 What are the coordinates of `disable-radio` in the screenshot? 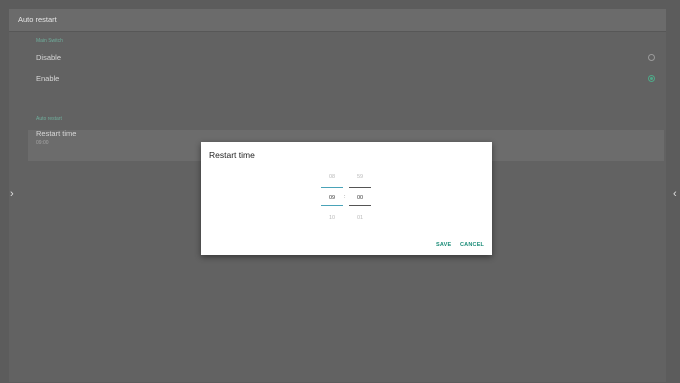 It's located at (651, 57).